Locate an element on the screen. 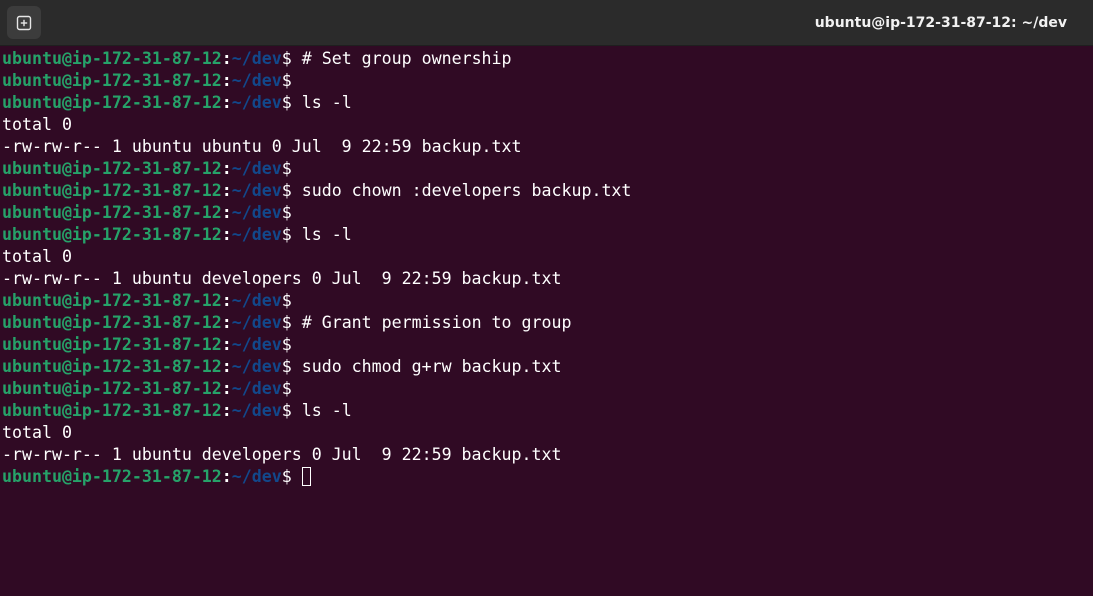  command-text: sudo chown :developers backup.txt is located at coordinates (466, 190).